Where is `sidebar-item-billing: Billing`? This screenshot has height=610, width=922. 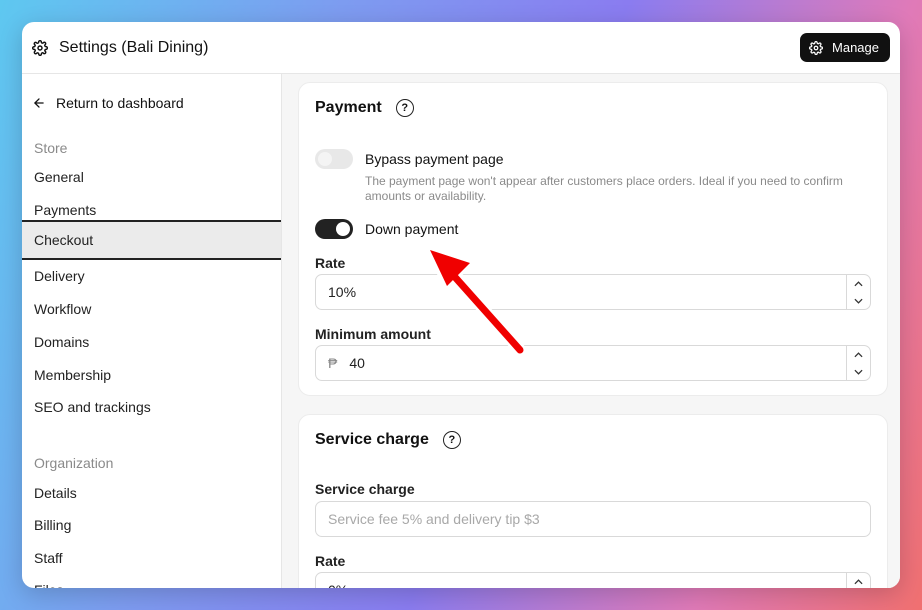 sidebar-item-billing: Billing is located at coordinates (151, 524).